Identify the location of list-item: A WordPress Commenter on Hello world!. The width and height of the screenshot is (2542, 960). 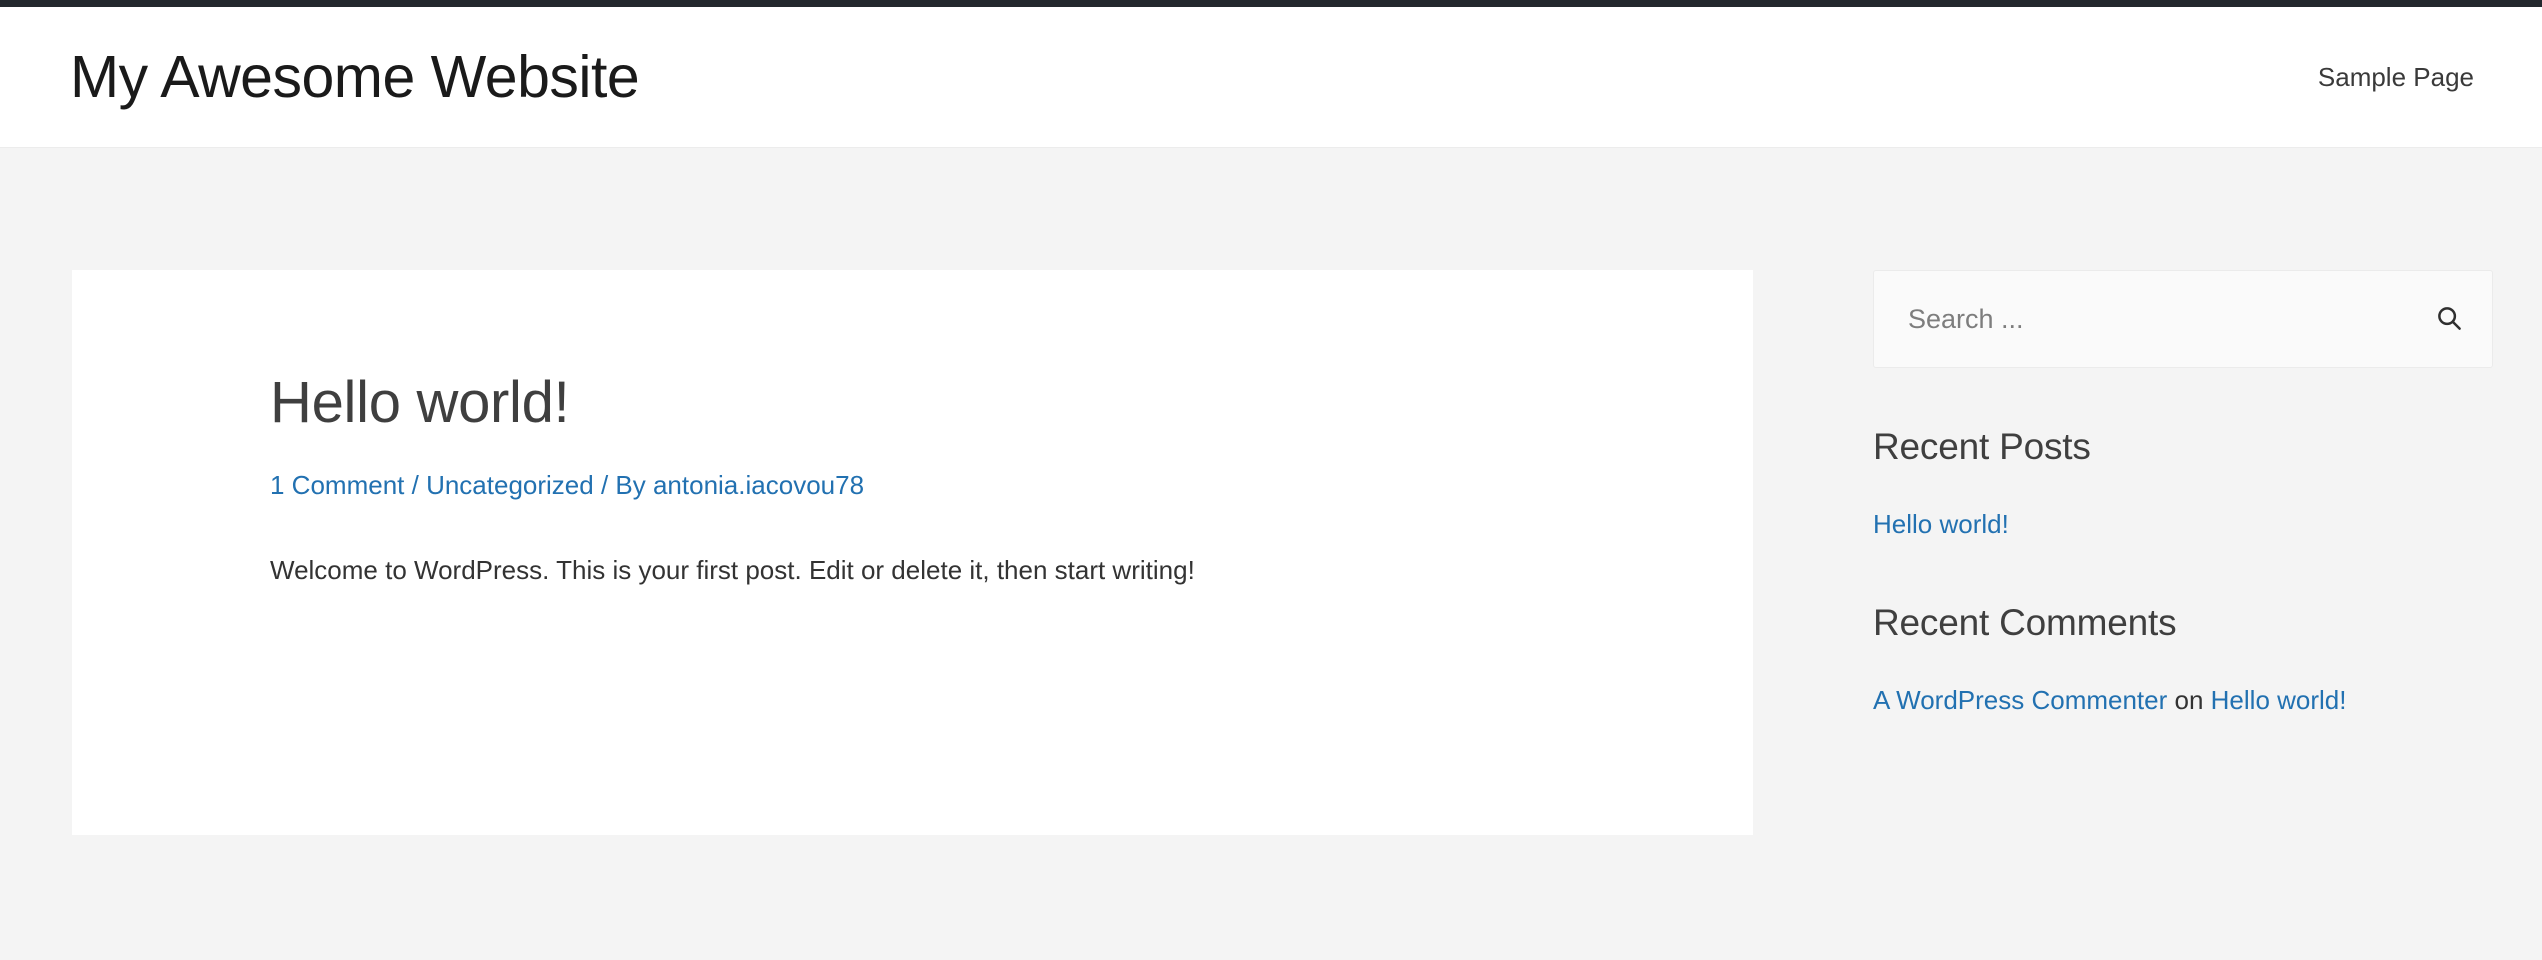
(2183, 700).